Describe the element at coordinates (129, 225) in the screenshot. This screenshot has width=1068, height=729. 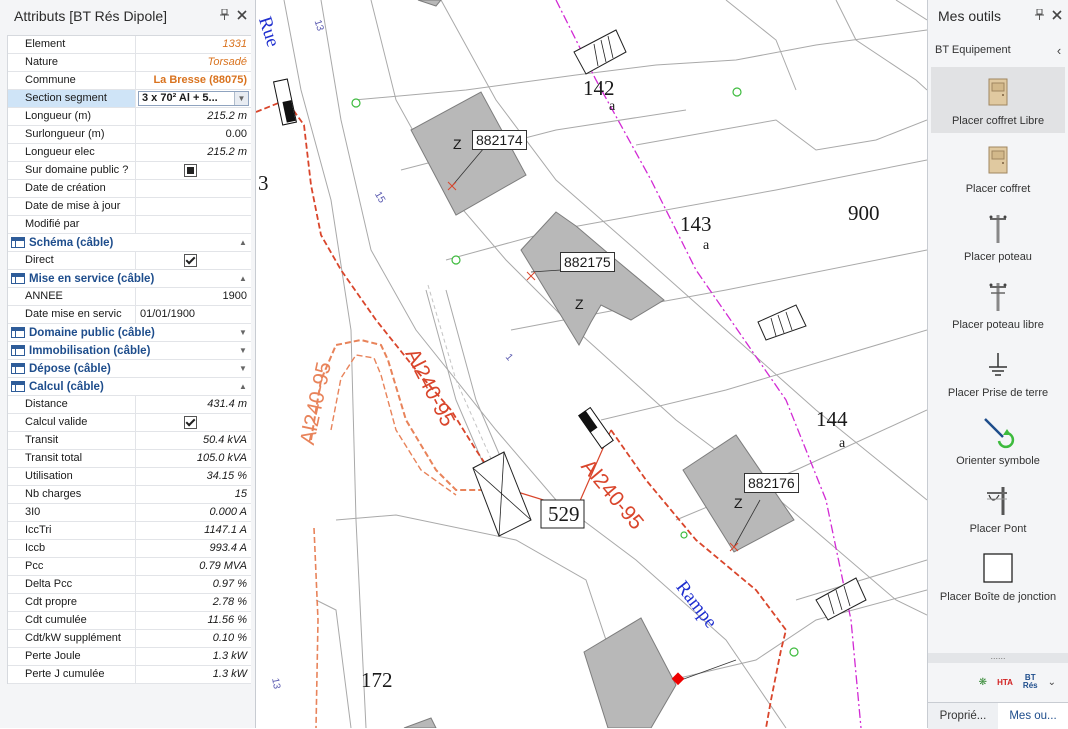
I see `property-row: Modifié par` at that location.